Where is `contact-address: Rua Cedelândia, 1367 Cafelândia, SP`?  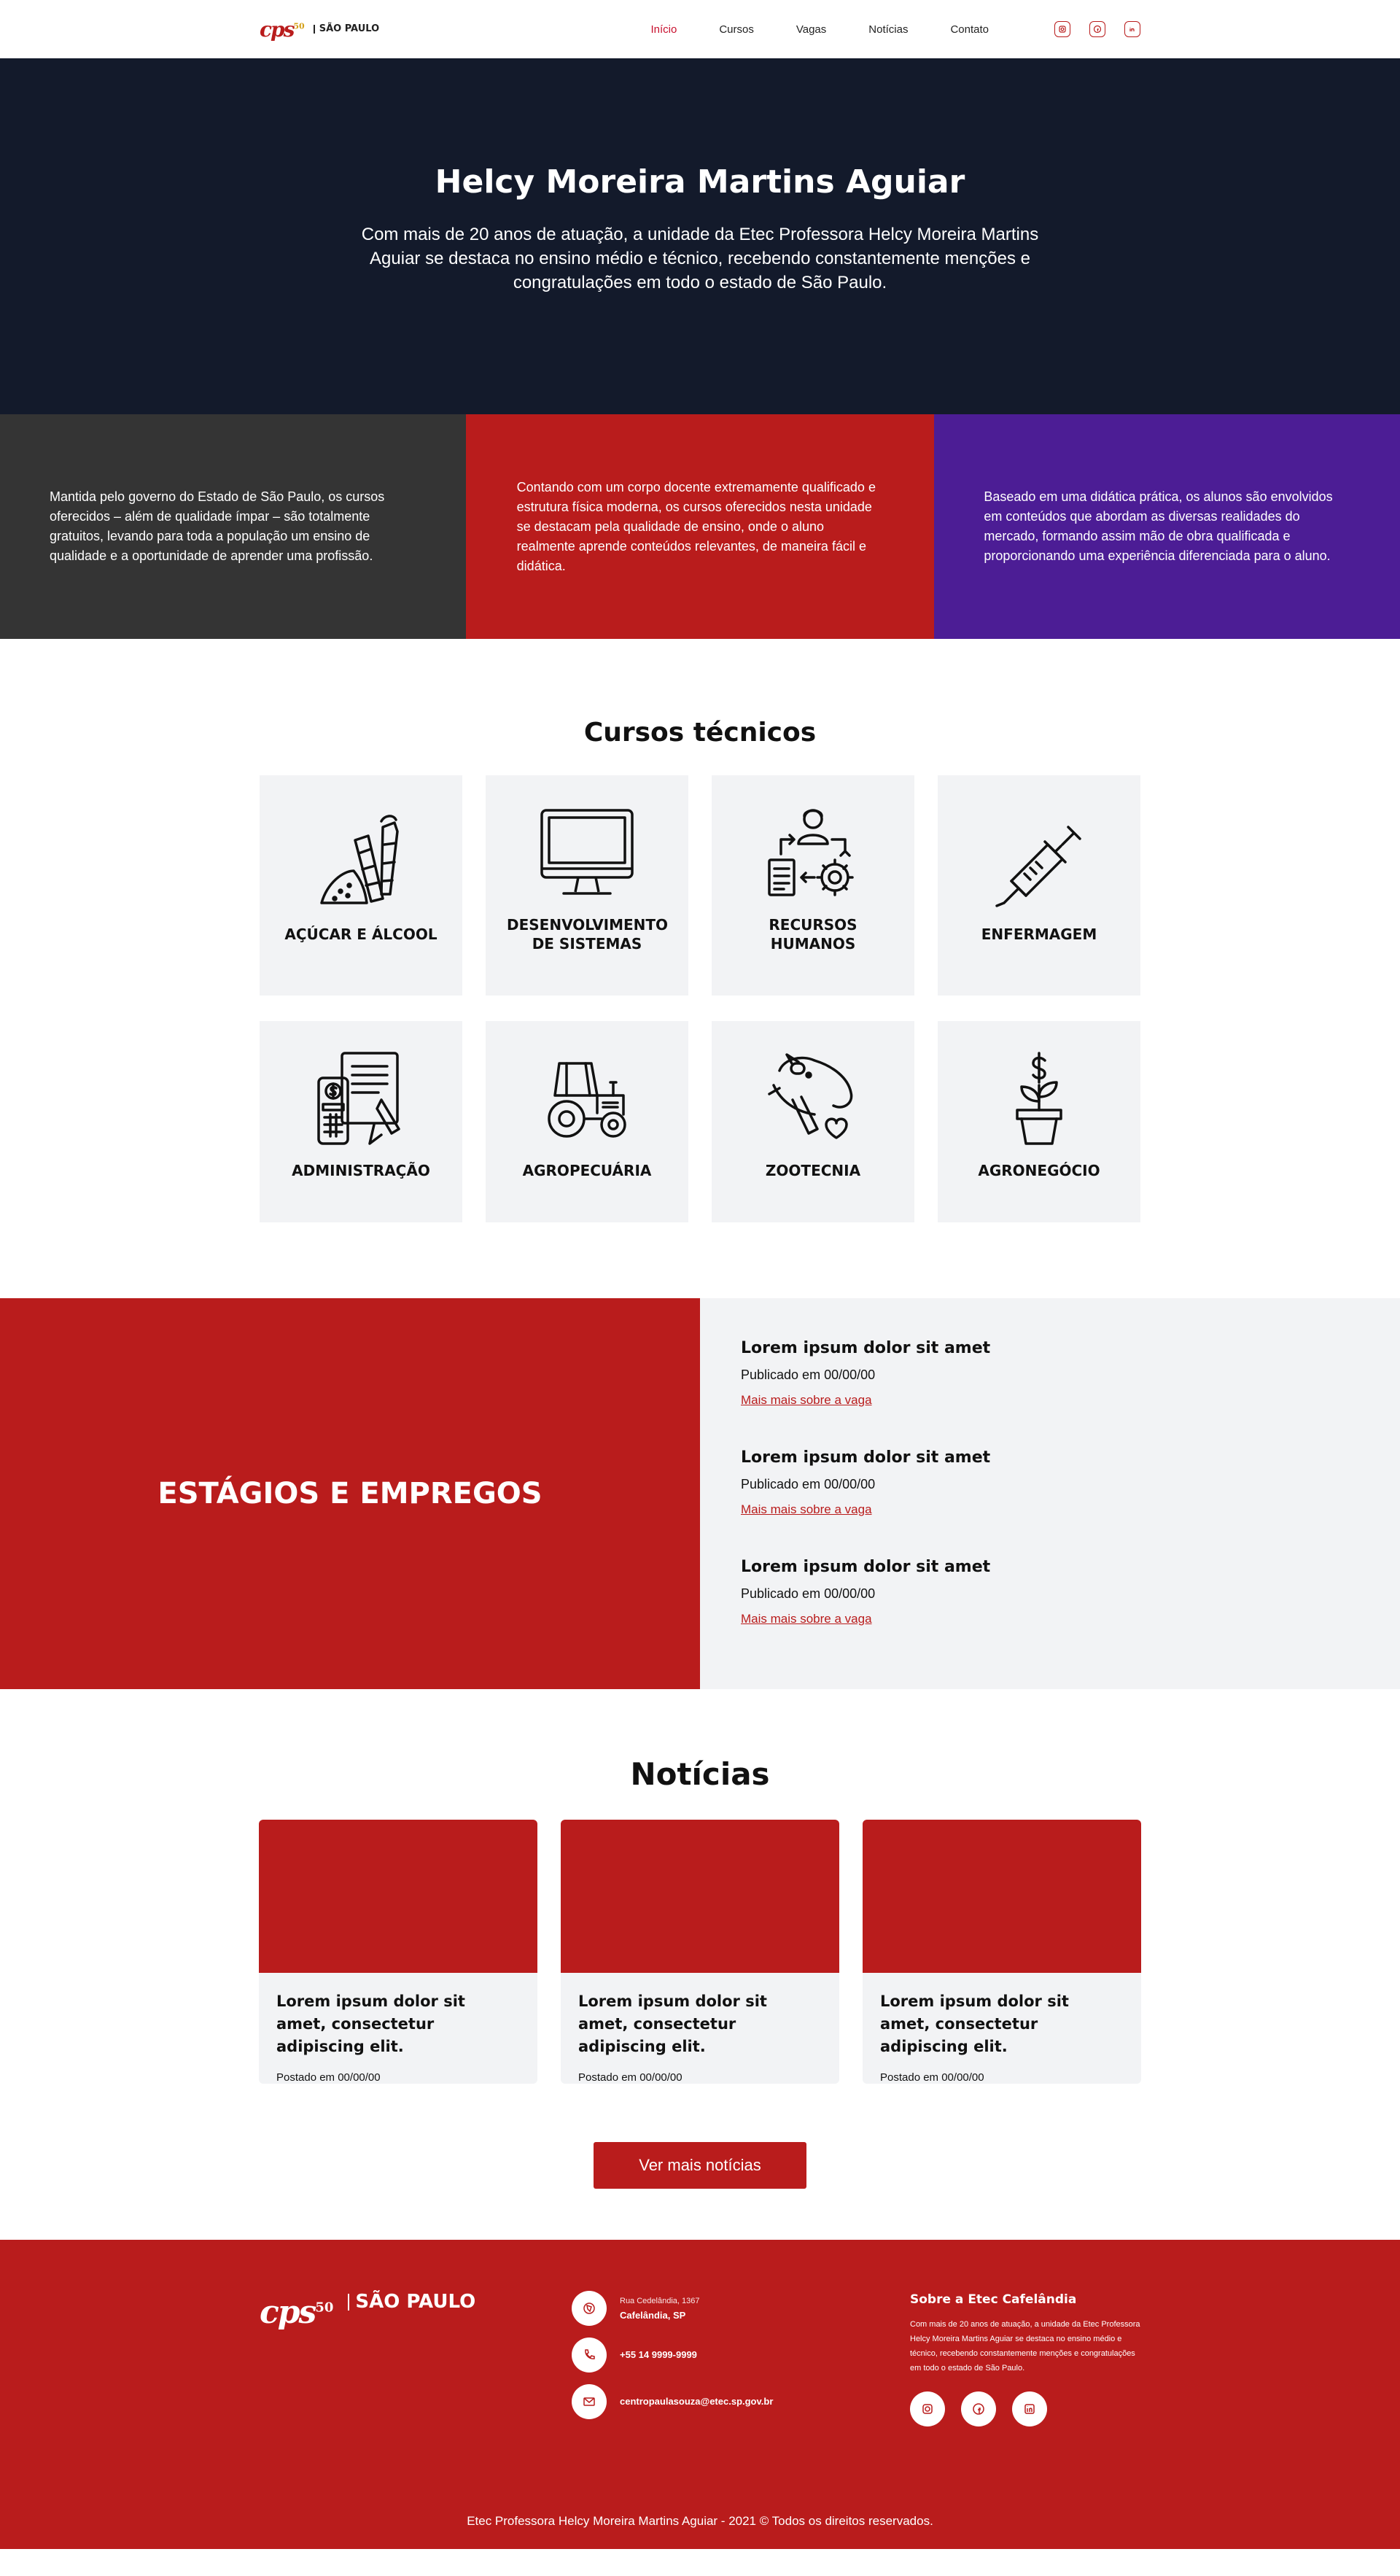
contact-address: Rua Cedelândia, 1367 Cafelândia, SP is located at coordinates (741, 2308).